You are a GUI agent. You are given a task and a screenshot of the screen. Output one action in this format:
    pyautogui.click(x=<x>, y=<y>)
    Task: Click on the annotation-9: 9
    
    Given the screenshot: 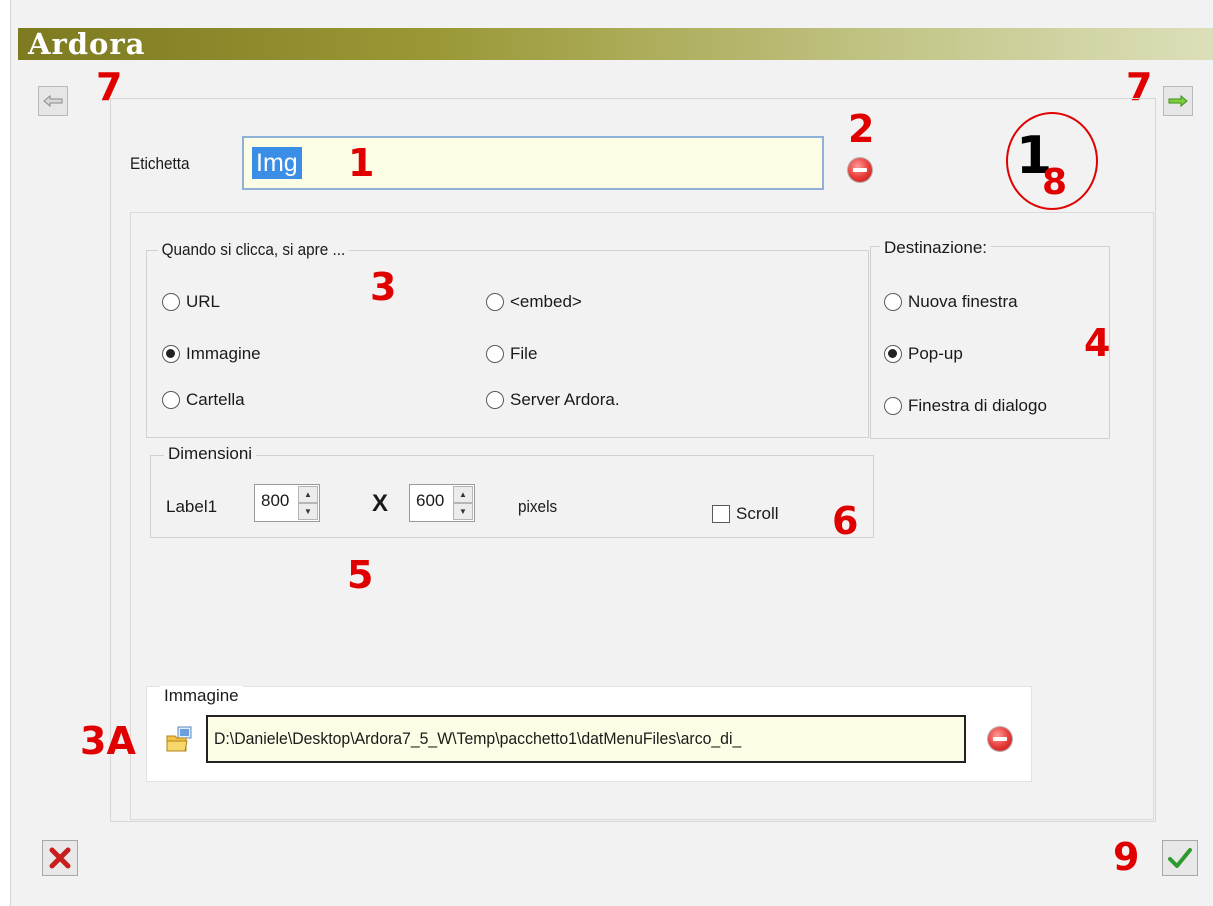 What is the action you would take?
    pyautogui.click(x=1126, y=857)
    